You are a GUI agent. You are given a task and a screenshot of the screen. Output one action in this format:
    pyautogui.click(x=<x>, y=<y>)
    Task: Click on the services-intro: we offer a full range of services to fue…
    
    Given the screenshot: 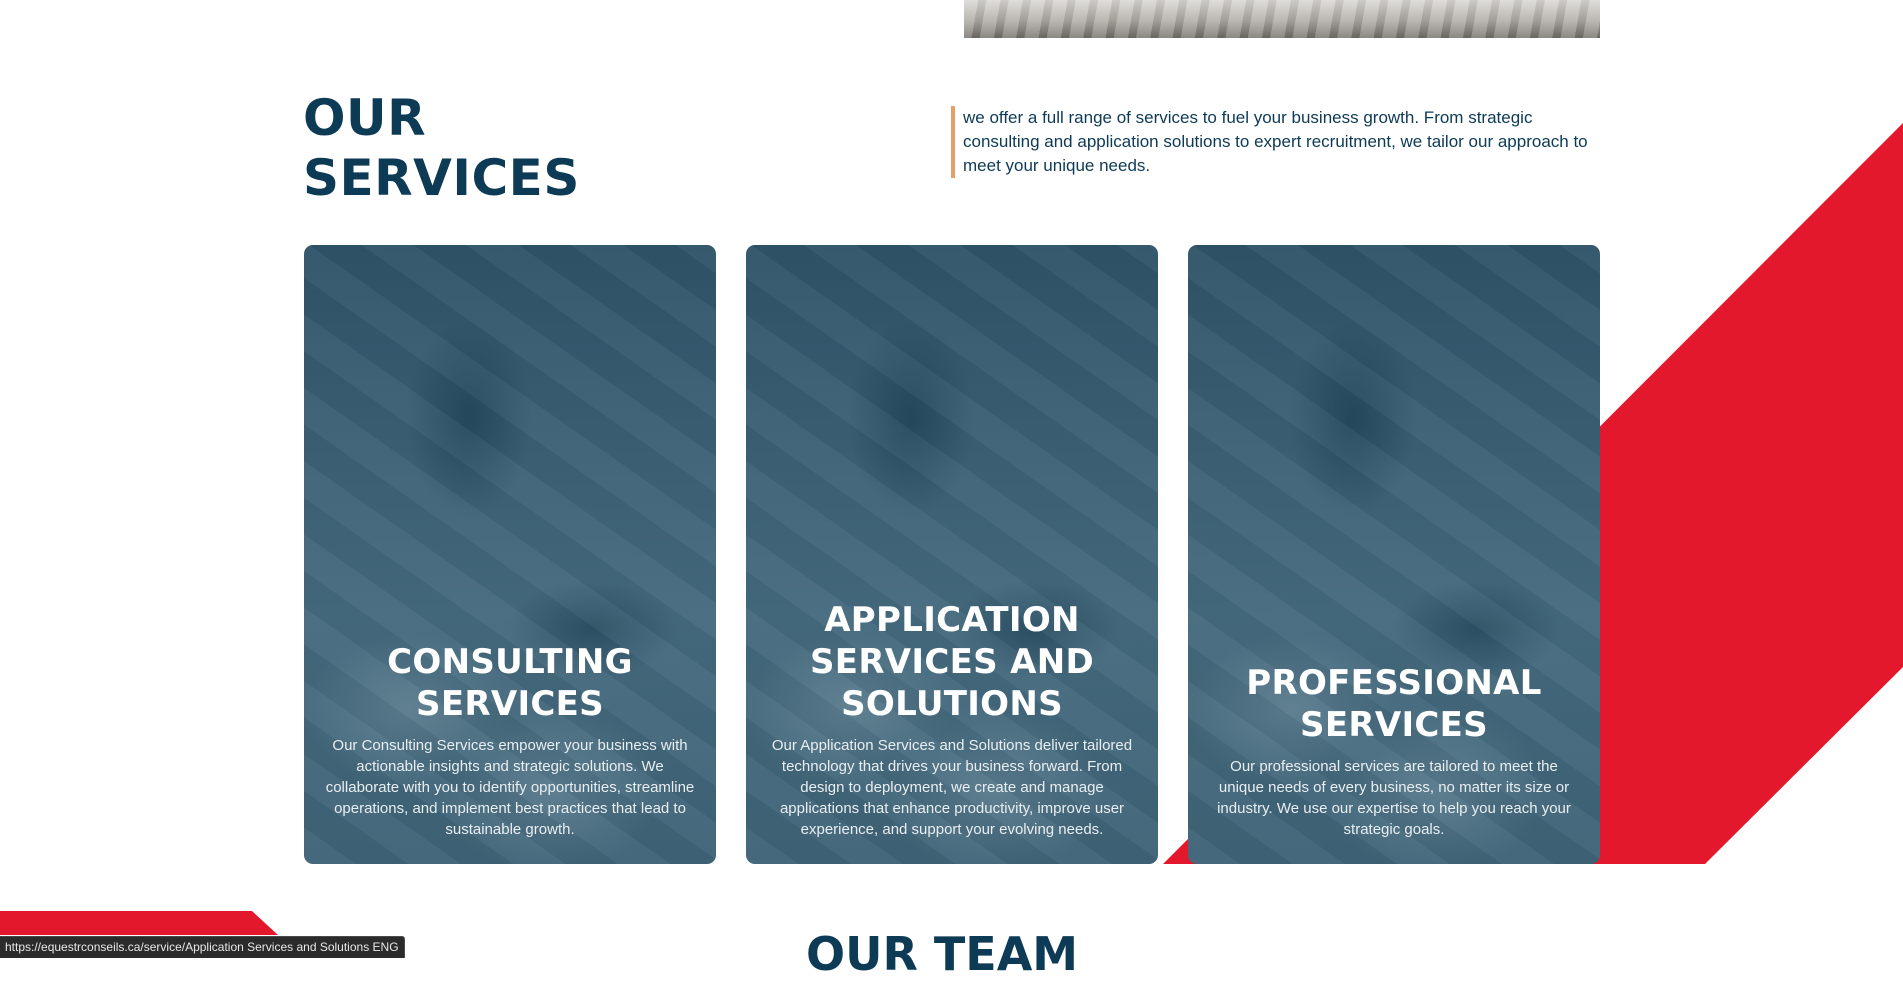 What is the action you would take?
    pyautogui.click(x=1277, y=142)
    